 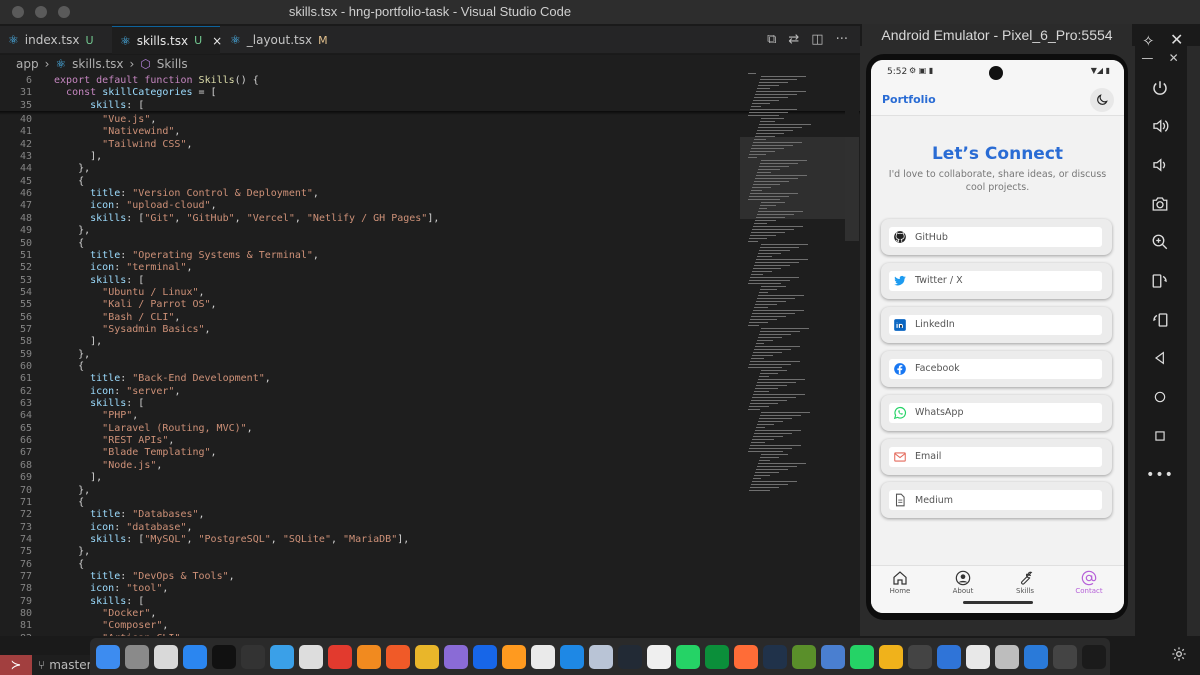 What do you see at coordinates (842, 39) in the screenshot?
I see `more-actions-icon: ···` at bounding box center [842, 39].